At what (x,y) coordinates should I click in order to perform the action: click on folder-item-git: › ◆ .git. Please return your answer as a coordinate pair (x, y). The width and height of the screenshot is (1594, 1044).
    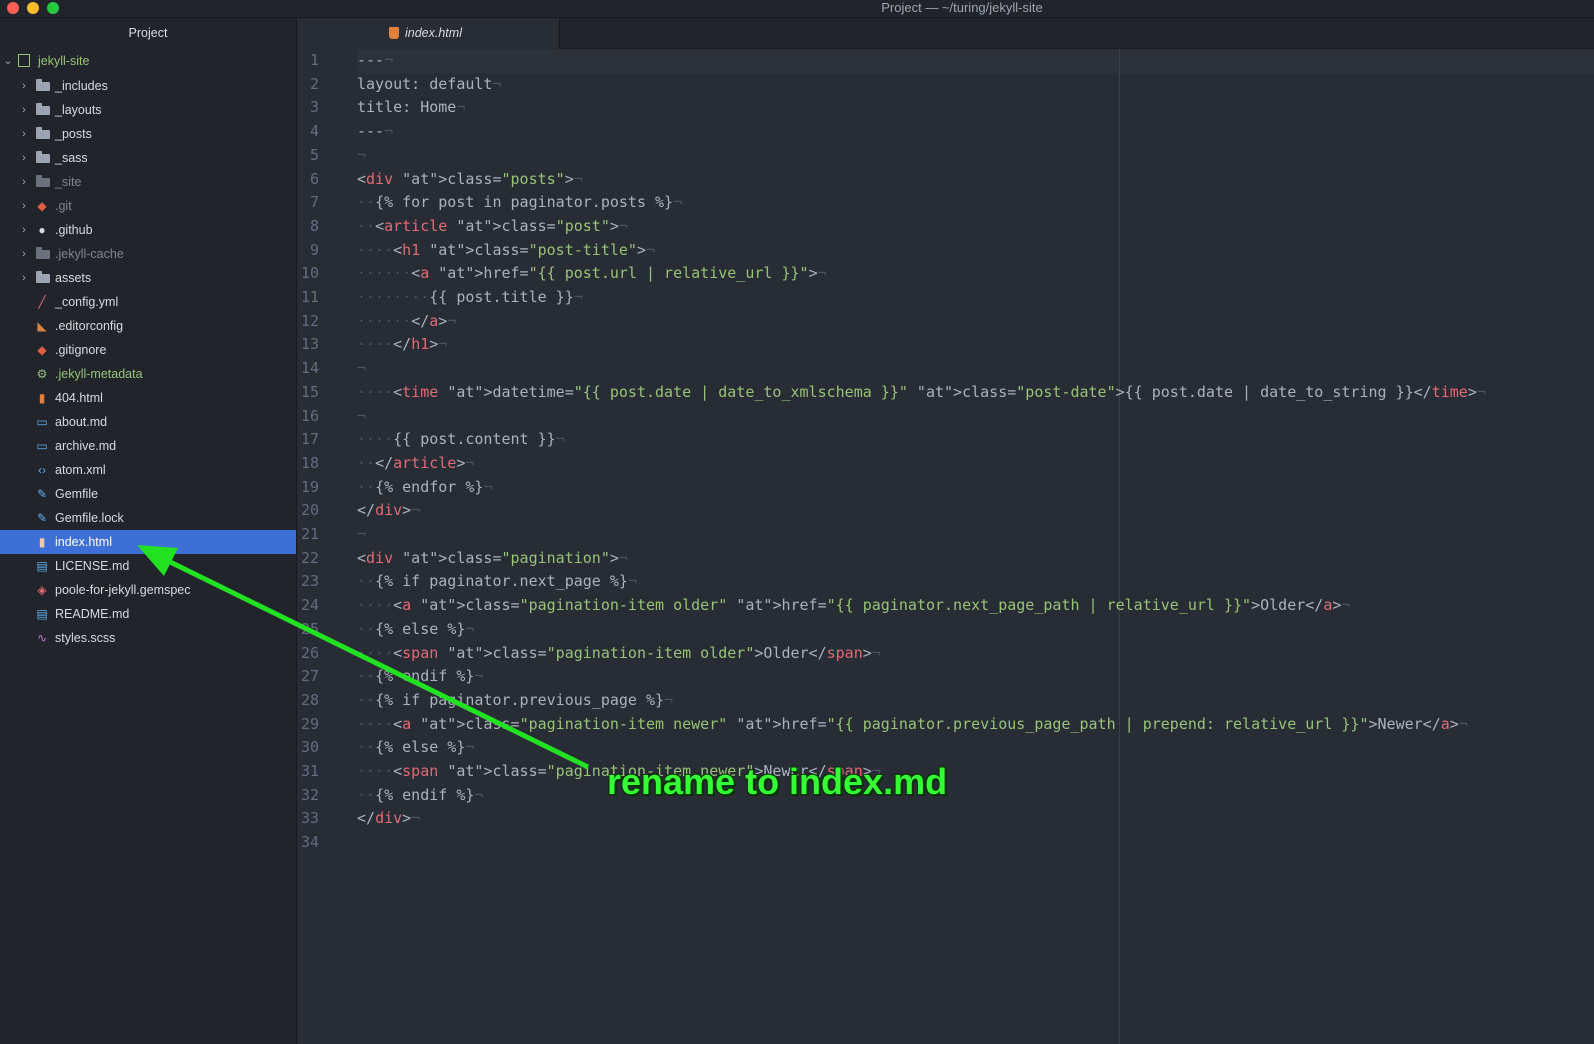
    Looking at the image, I should click on (148, 206).